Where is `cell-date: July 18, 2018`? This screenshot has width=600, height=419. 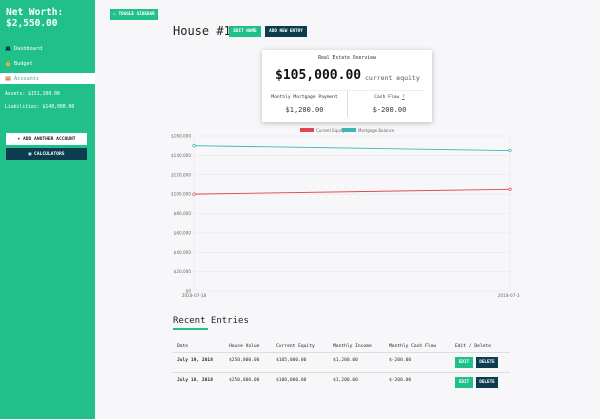
cell-date: July 18, 2018 is located at coordinates (195, 380).